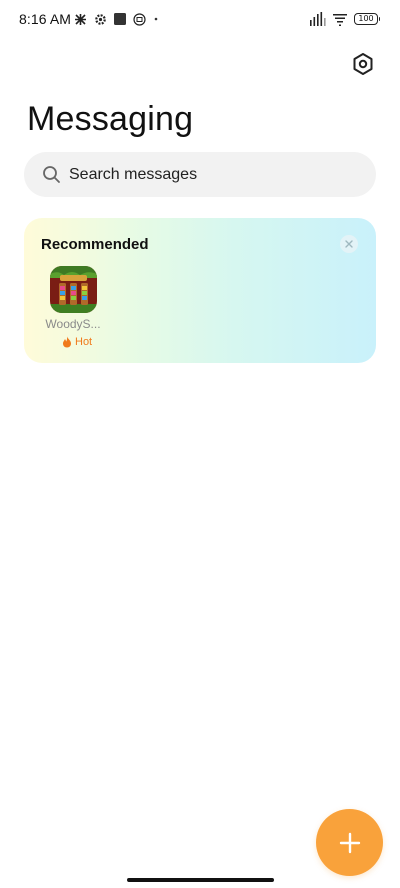 This screenshot has width=400, height=888. What do you see at coordinates (45, 19) in the screenshot?
I see `status-time: 8:16 AM` at bounding box center [45, 19].